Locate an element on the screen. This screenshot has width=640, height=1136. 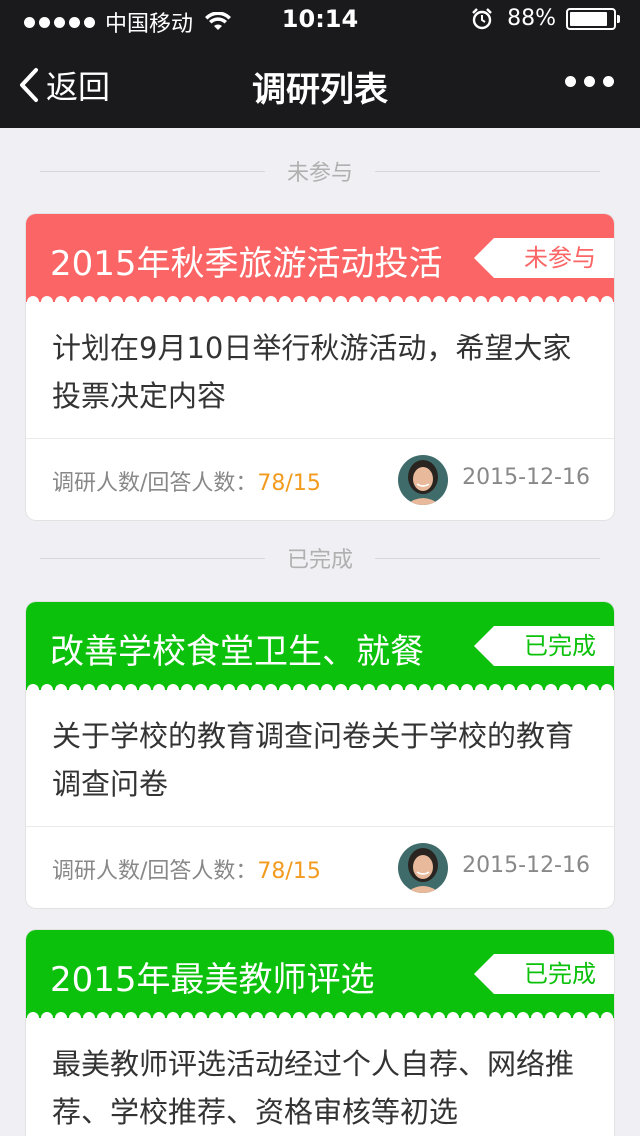
card-title: 改善学校食堂卫生、就餐 is located at coordinates (237, 652).